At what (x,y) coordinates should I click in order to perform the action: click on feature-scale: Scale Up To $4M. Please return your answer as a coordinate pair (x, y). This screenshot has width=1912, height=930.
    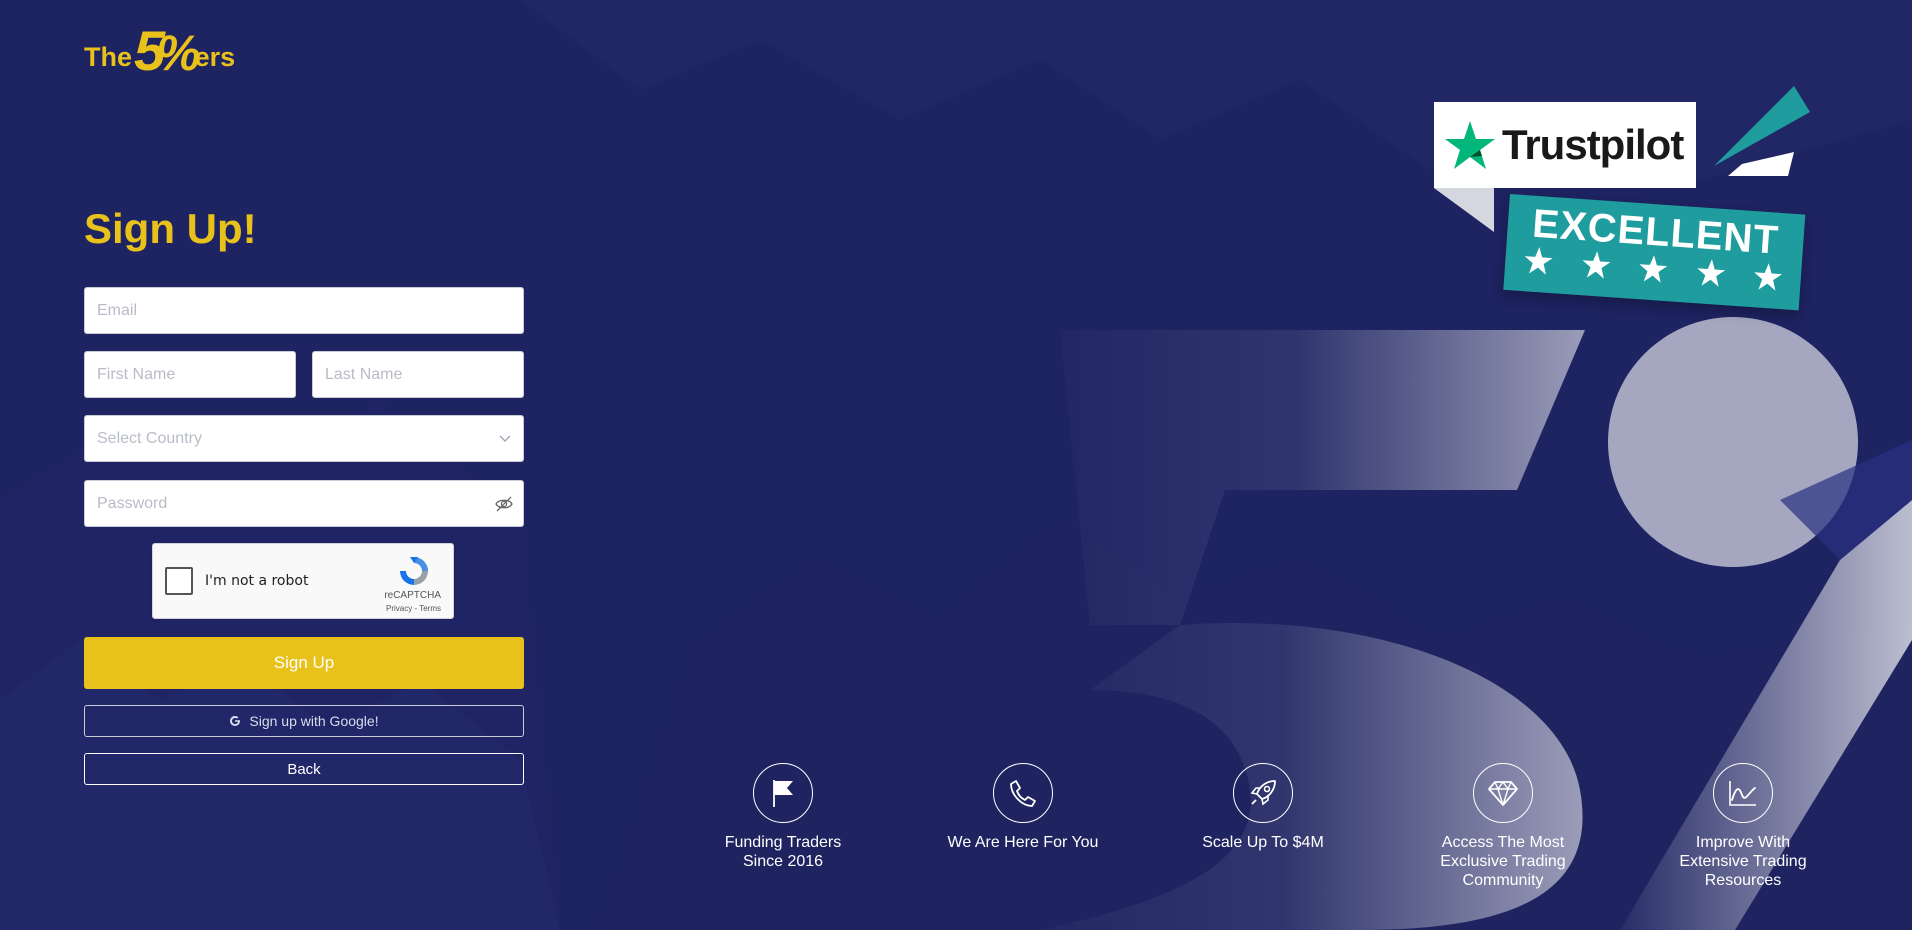
    Looking at the image, I should click on (1263, 807).